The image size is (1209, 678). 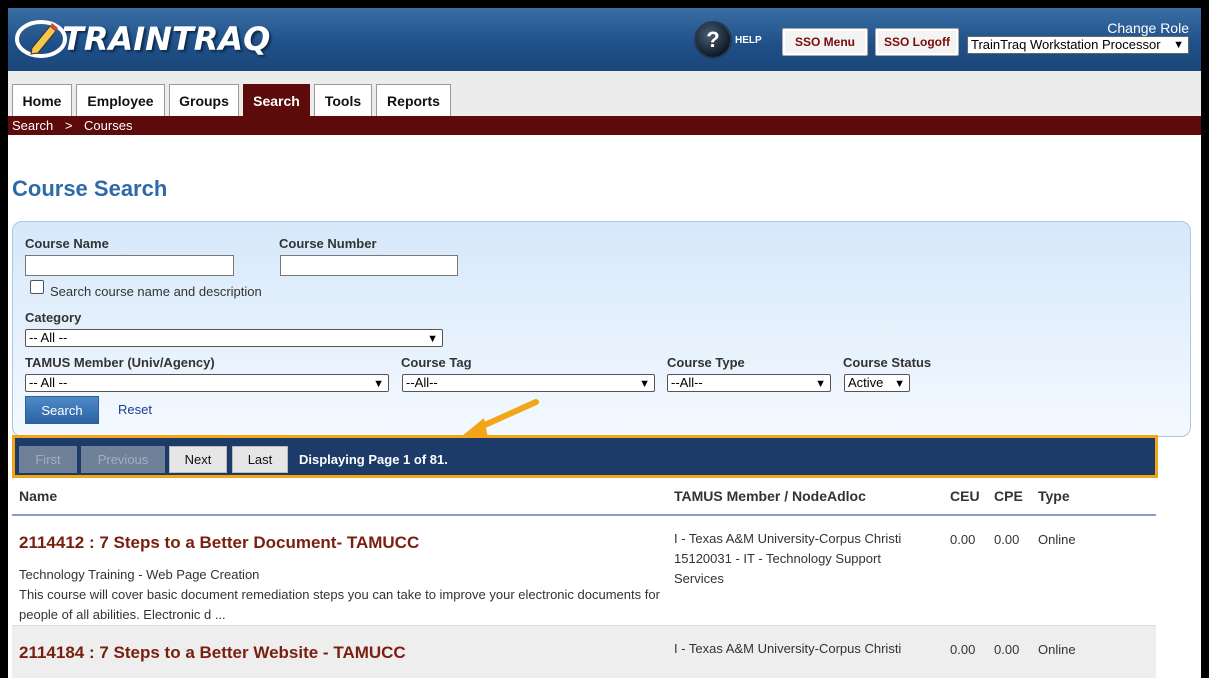 What do you see at coordinates (207, 383) in the screenshot?
I see `member-select: -- All -- ▼` at bounding box center [207, 383].